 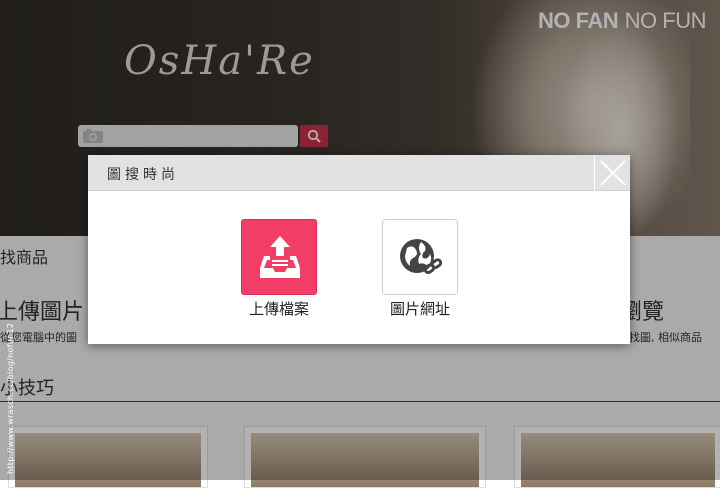 I want to click on close-button, so click(x=612, y=173).